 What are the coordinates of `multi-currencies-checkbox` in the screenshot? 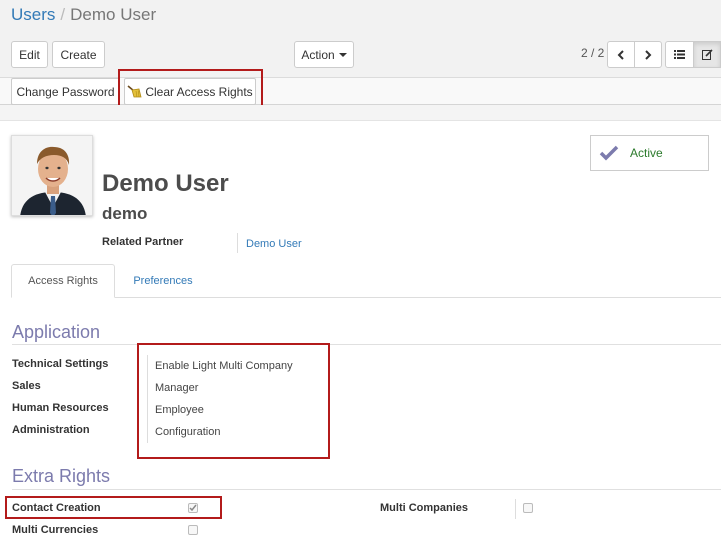 It's located at (193, 530).